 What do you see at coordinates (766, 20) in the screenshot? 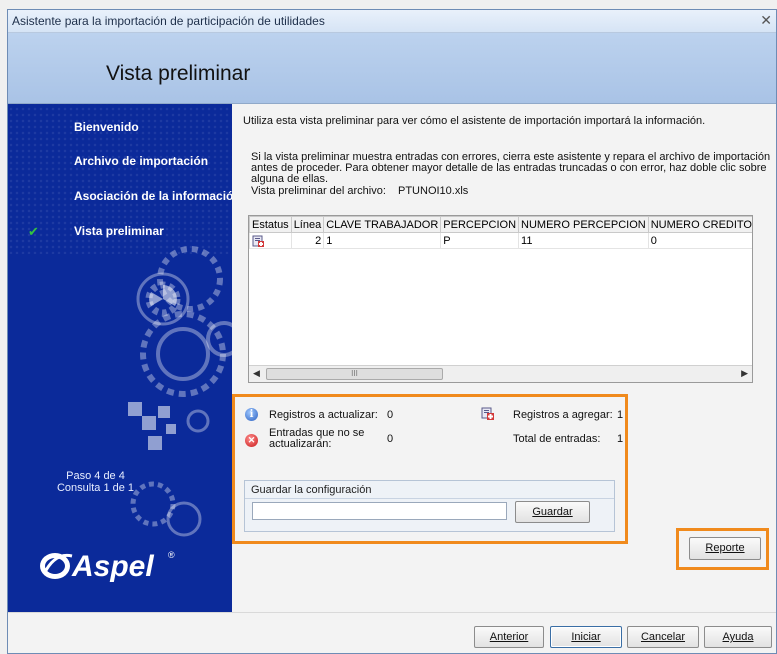
I see `close-icon: ✕` at bounding box center [766, 20].